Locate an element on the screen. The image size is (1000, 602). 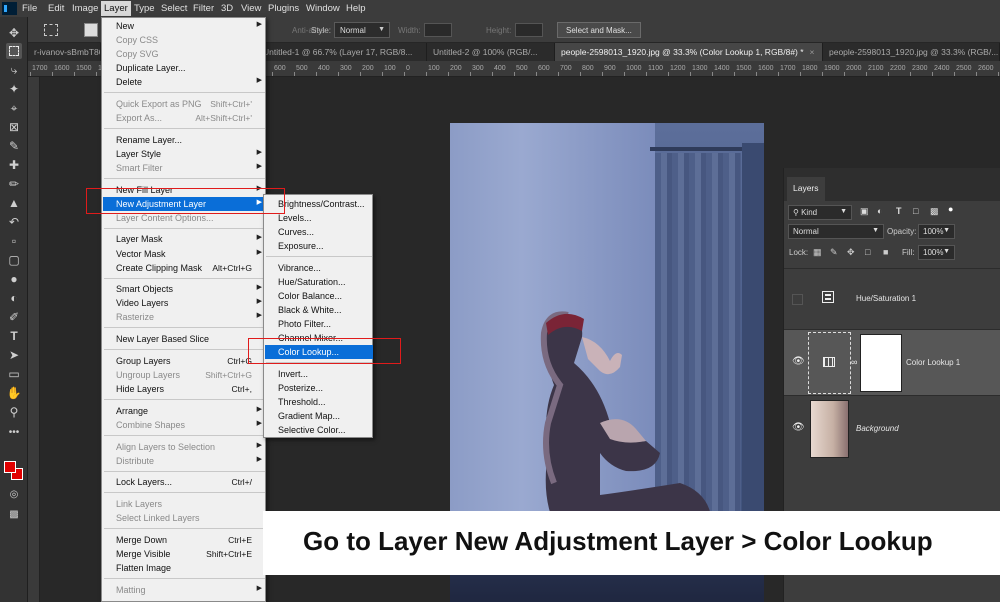
lock-artboard-icon: □ is located at coordinates (867, 252).